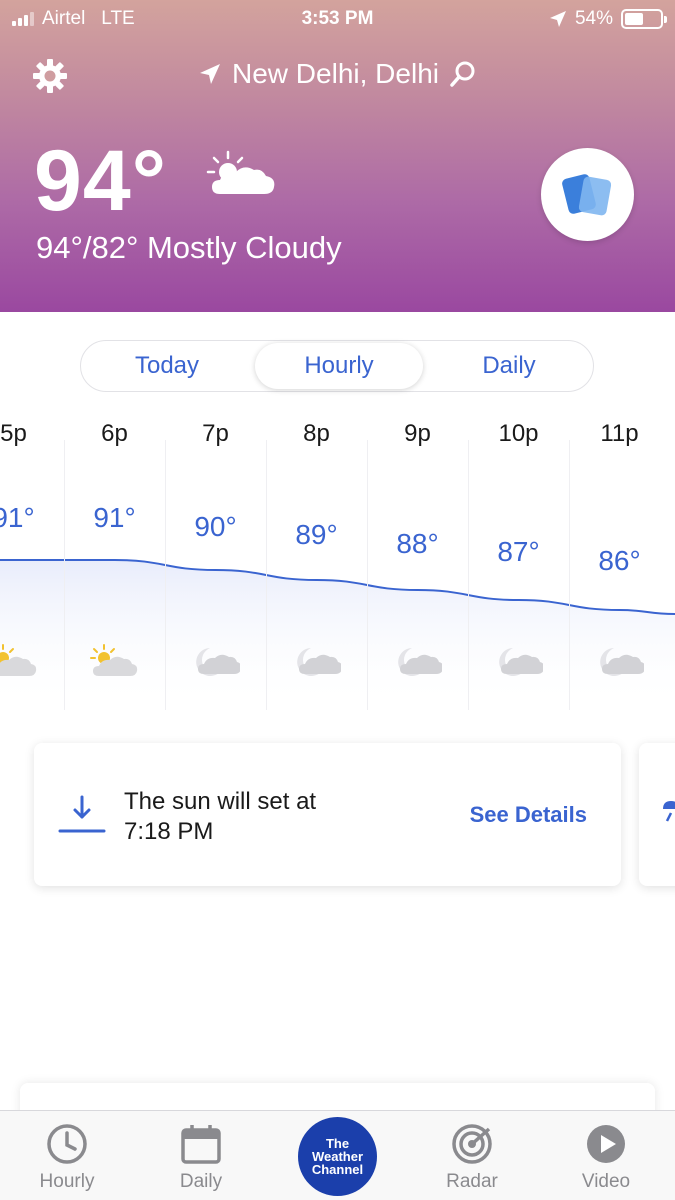 This screenshot has width=675, height=1200. Describe the element at coordinates (101, 181) in the screenshot. I see `current-temperature: 94°` at that location.